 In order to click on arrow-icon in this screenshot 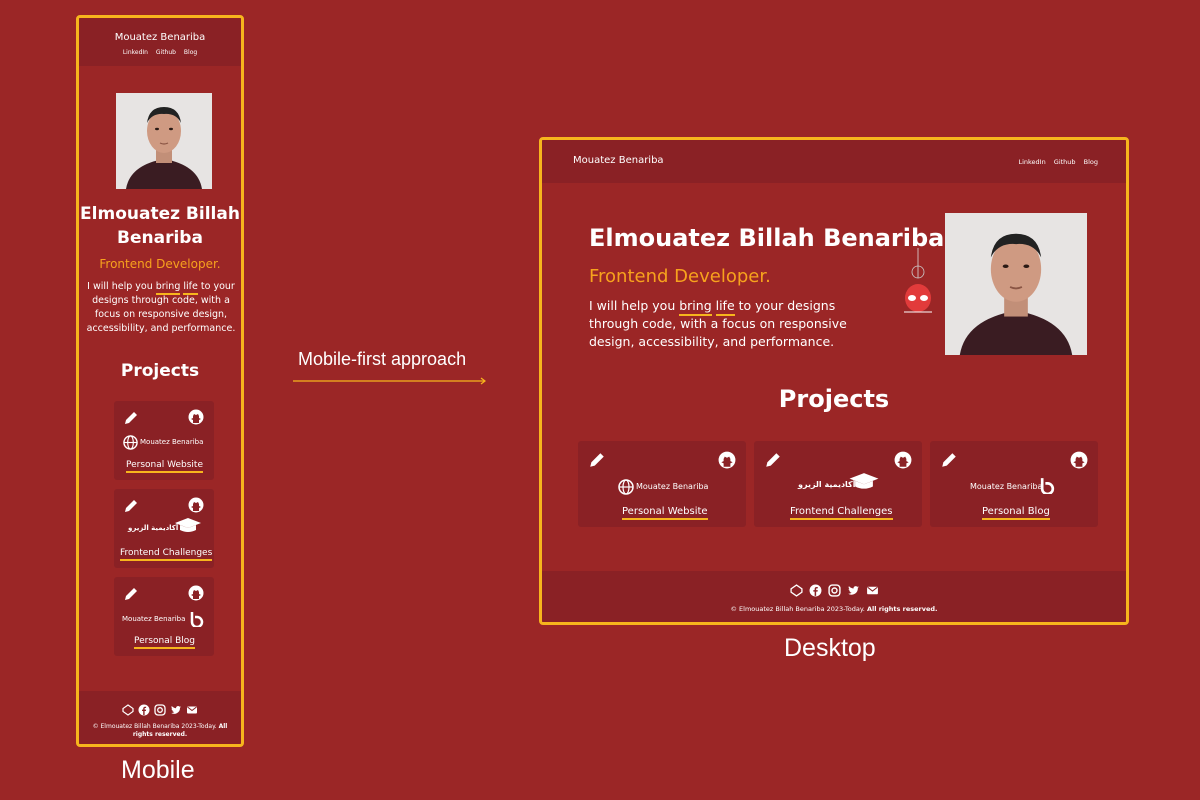, I will do `click(389, 381)`.